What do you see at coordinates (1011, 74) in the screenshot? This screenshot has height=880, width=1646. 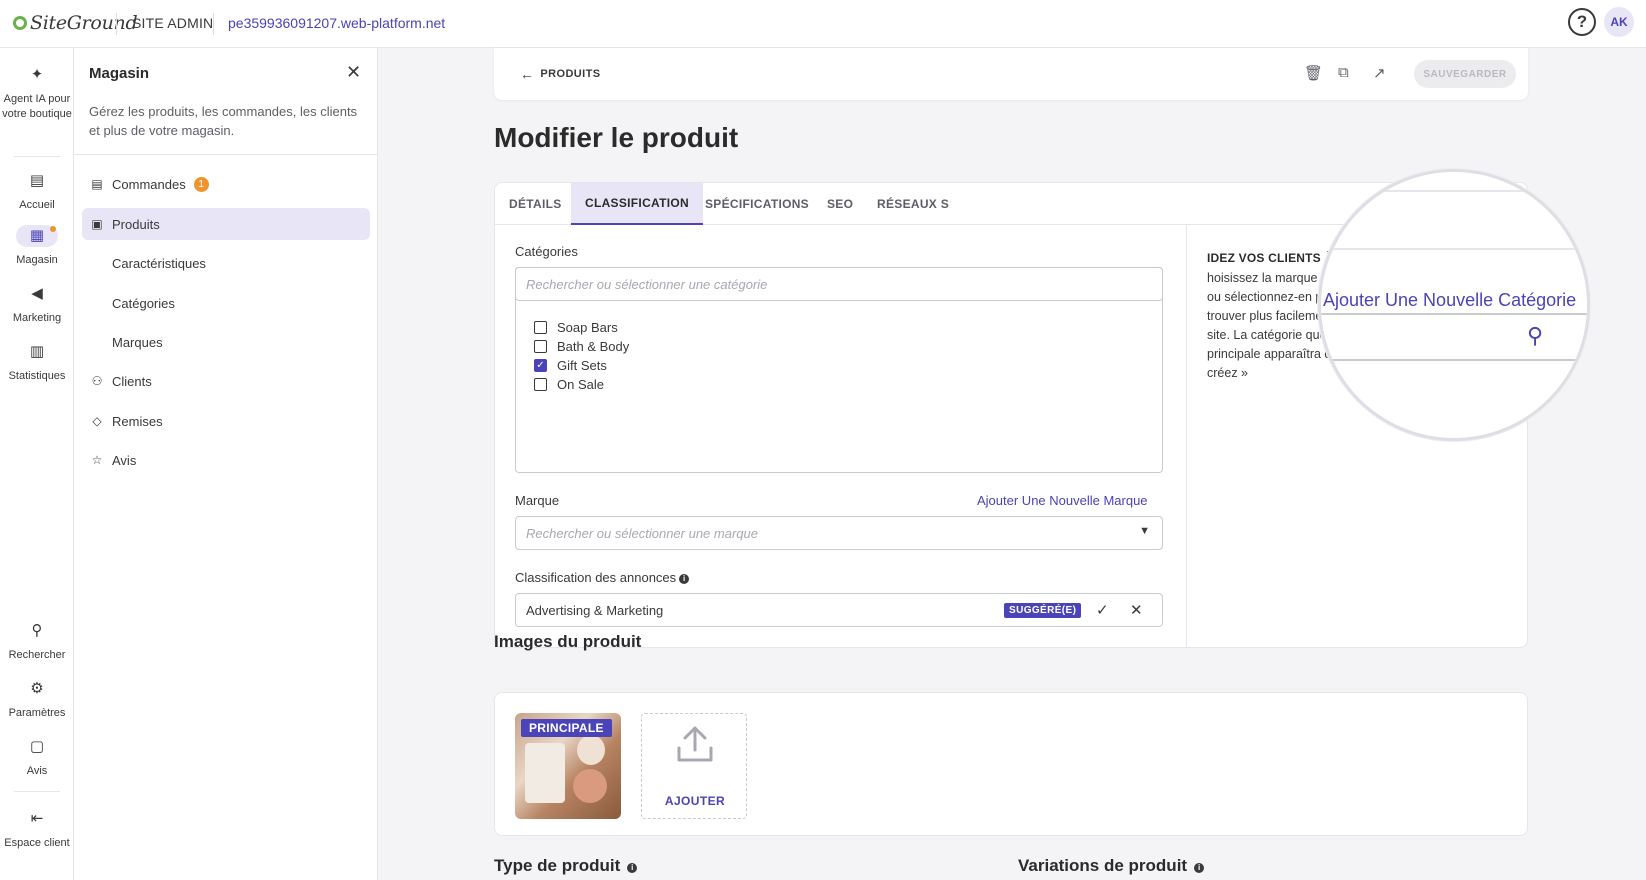 I see `action-bar: ← PRODUITS 🗑 ⧉ ↗ SAUVEGARDER` at bounding box center [1011, 74].